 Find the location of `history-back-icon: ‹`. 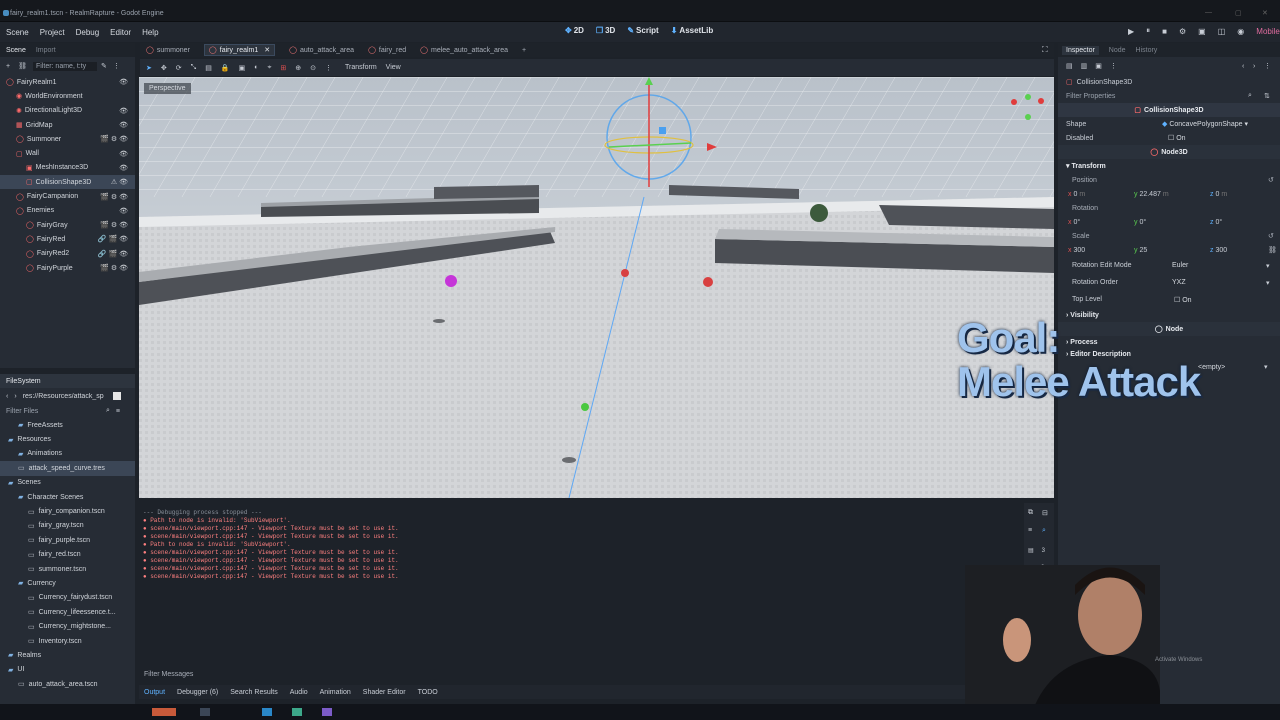

history-back-icon: ‹ is located at coordinates (1243, 66).